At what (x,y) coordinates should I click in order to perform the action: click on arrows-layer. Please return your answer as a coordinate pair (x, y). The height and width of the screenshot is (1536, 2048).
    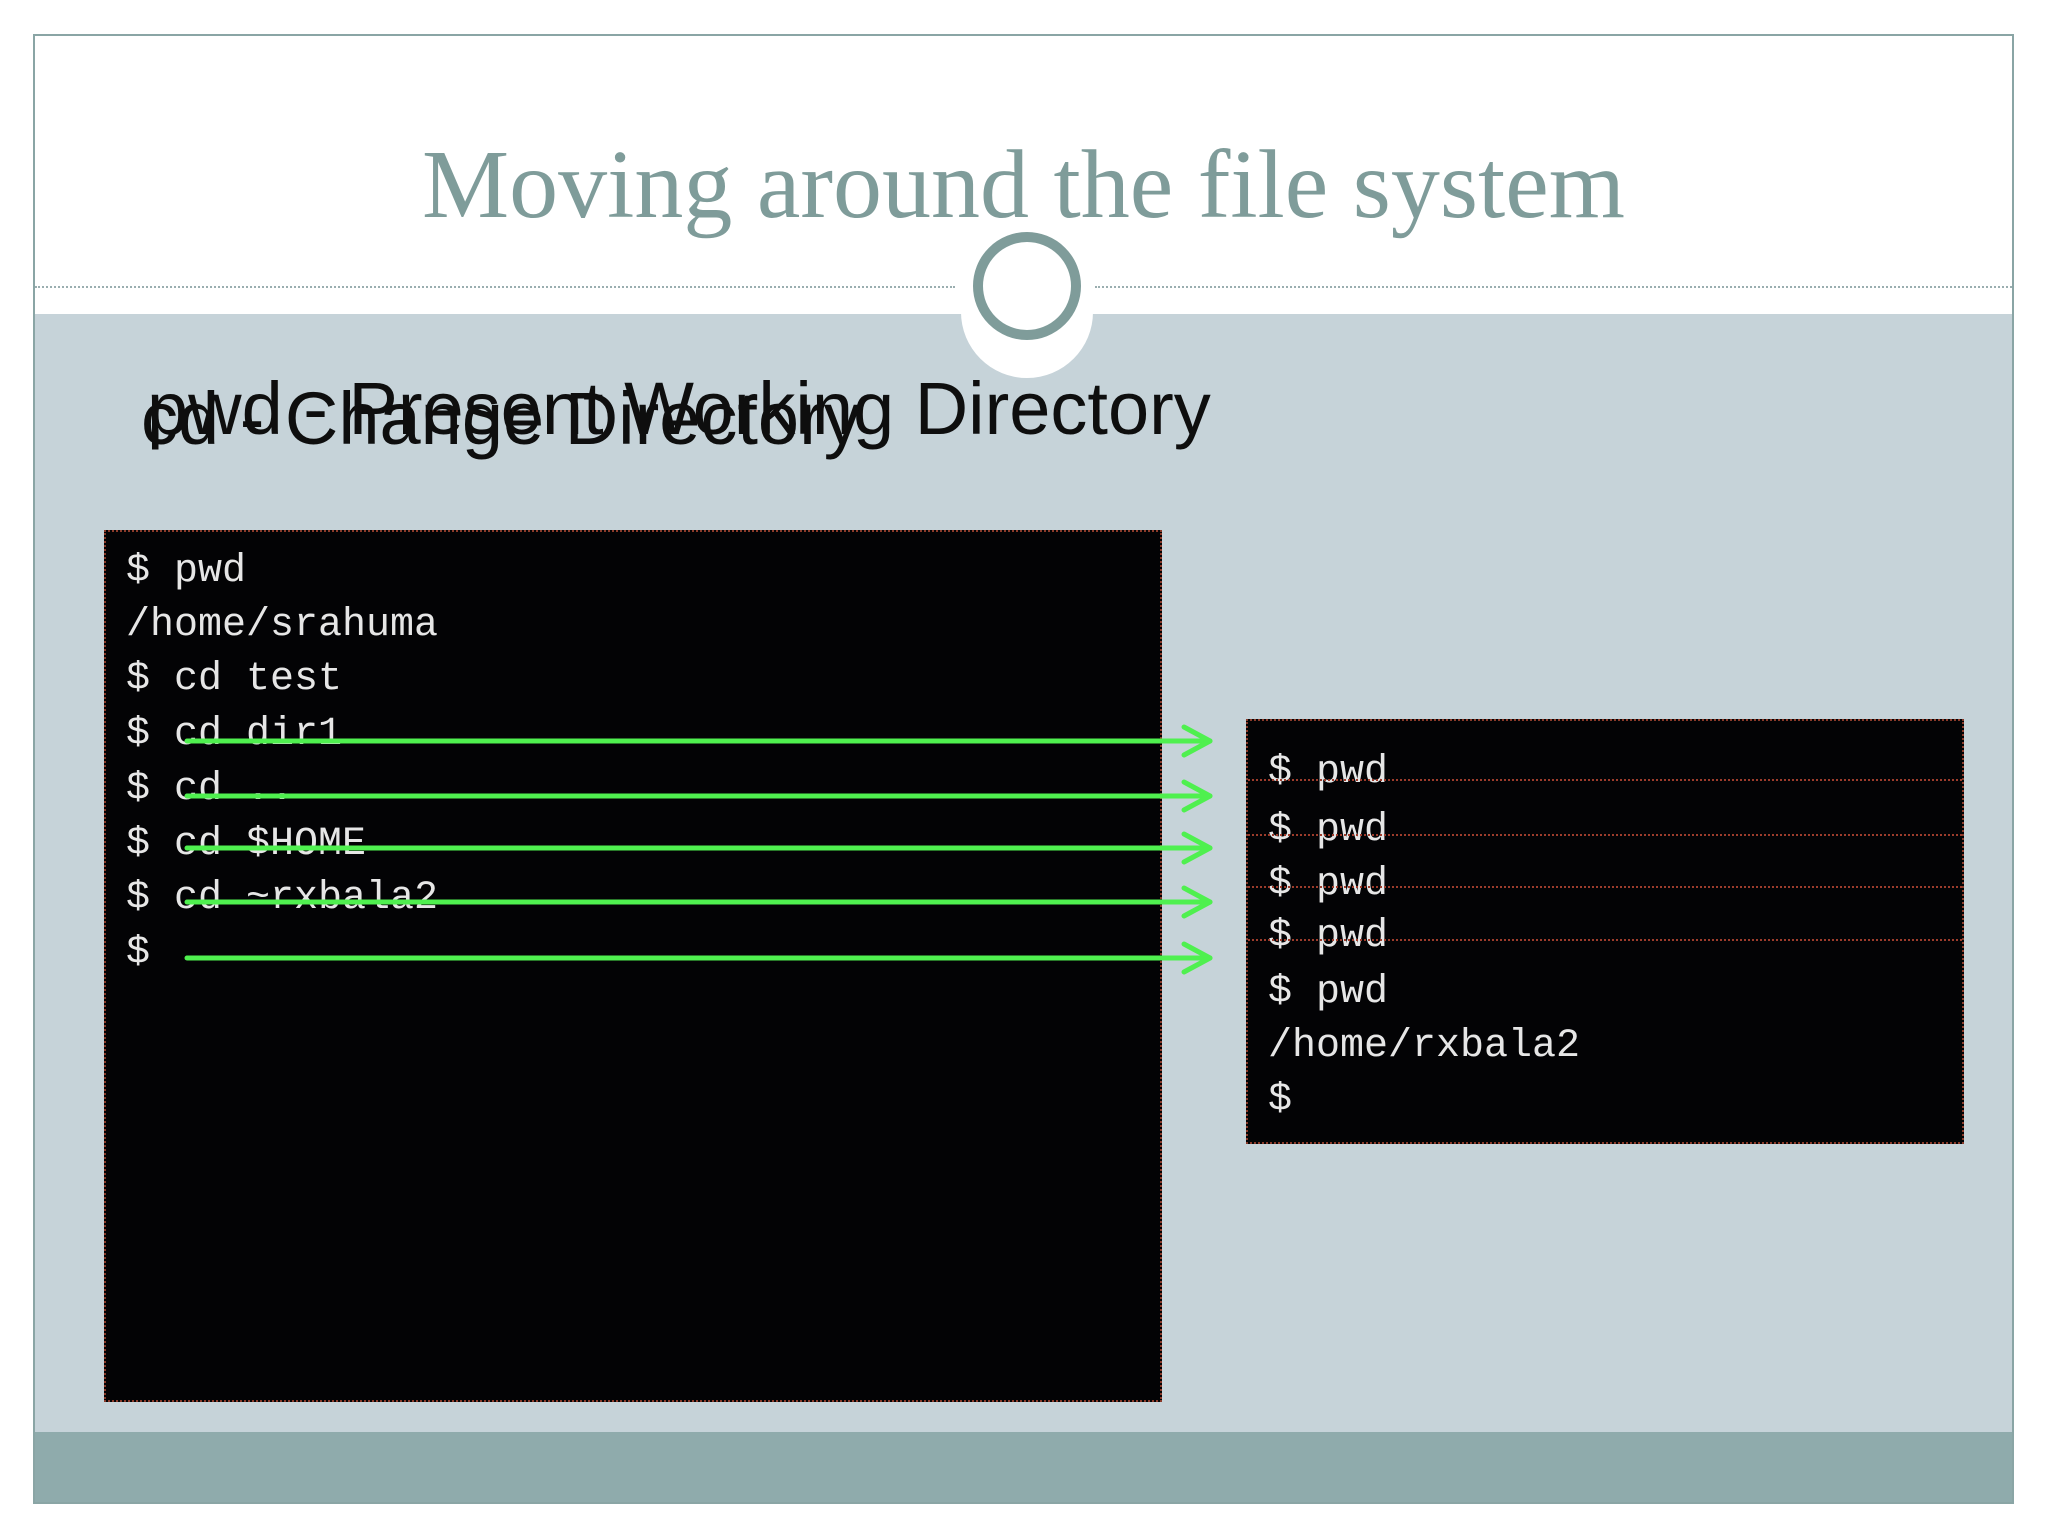
    Looking at the image, I should click on (698, 849).